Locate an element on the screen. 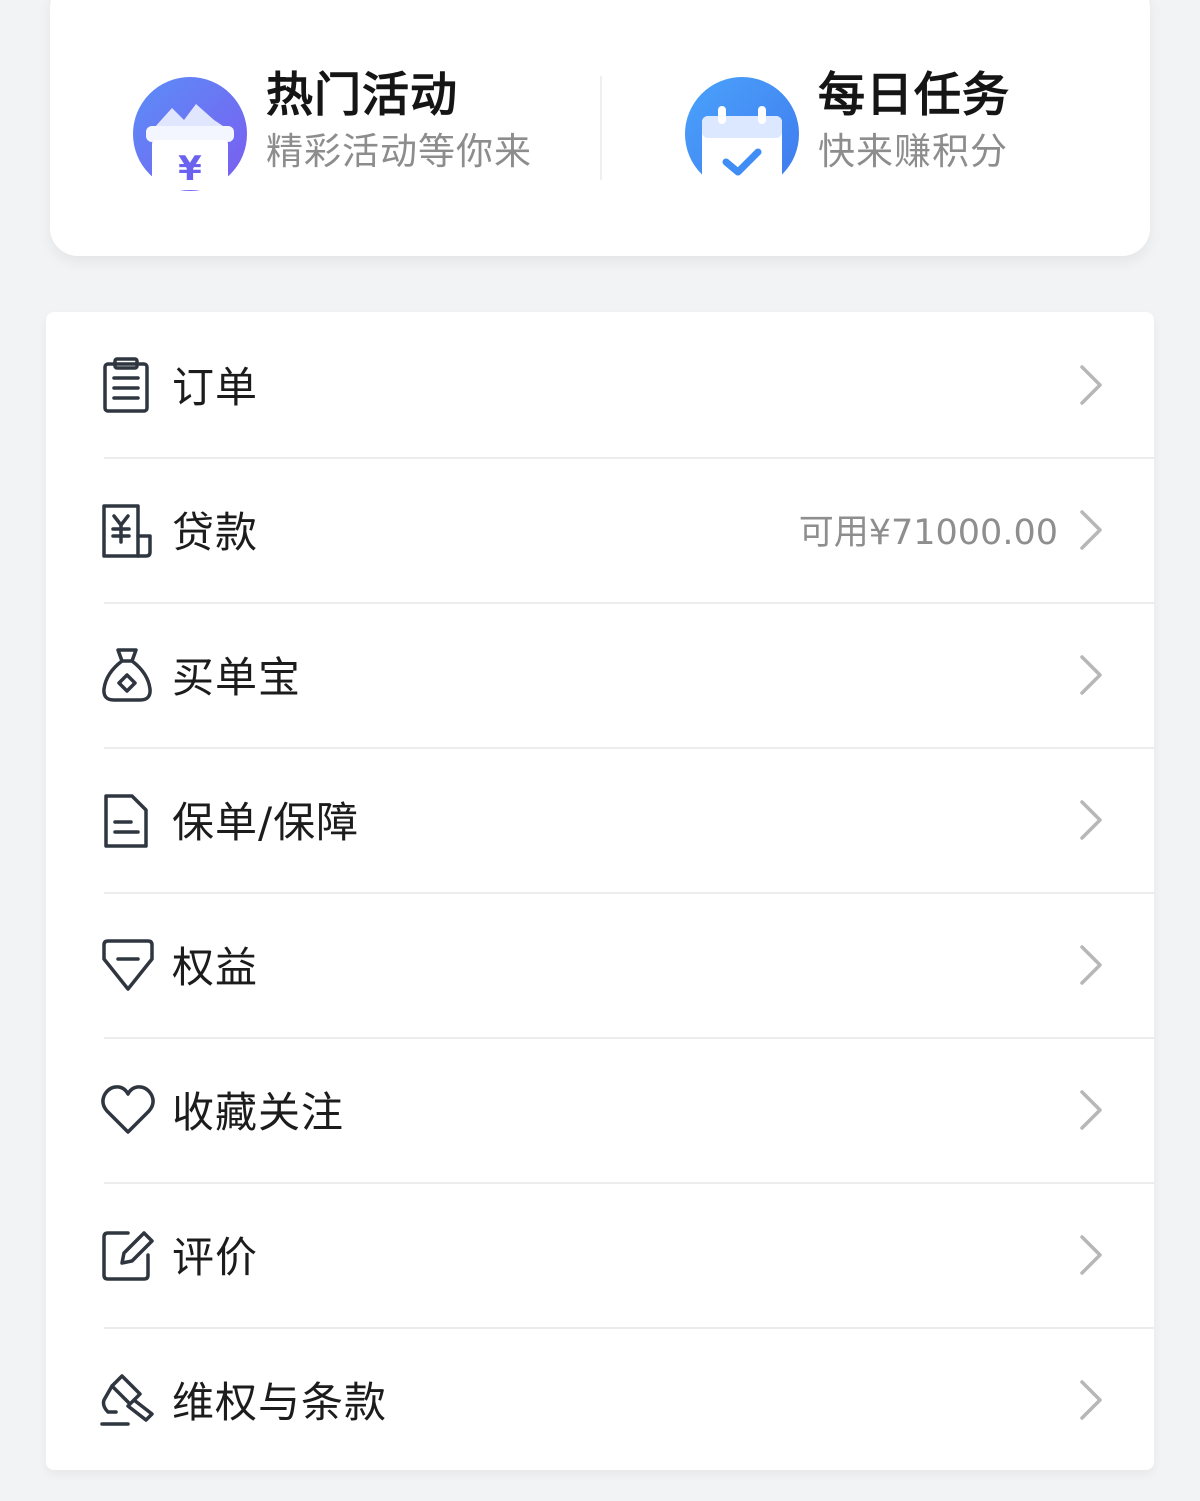 This screenshot has height=1501, width=1200. loan-receipt-icon is located at coordinates (127, 530).